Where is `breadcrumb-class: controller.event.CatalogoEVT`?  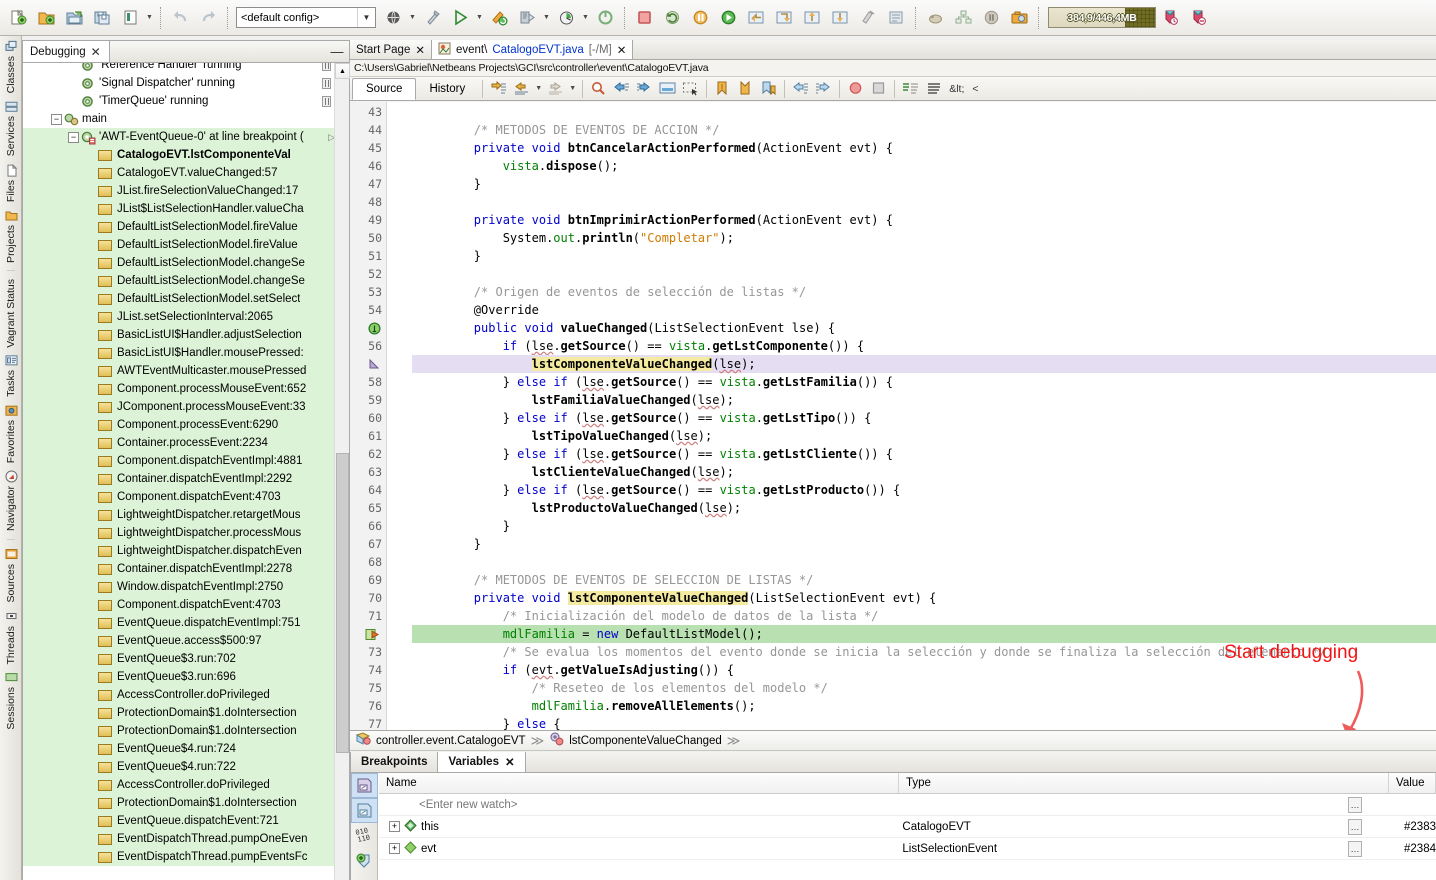 breadcrumb-class: controller.event.CatalogoEVT is located at coordinates (440, 740).